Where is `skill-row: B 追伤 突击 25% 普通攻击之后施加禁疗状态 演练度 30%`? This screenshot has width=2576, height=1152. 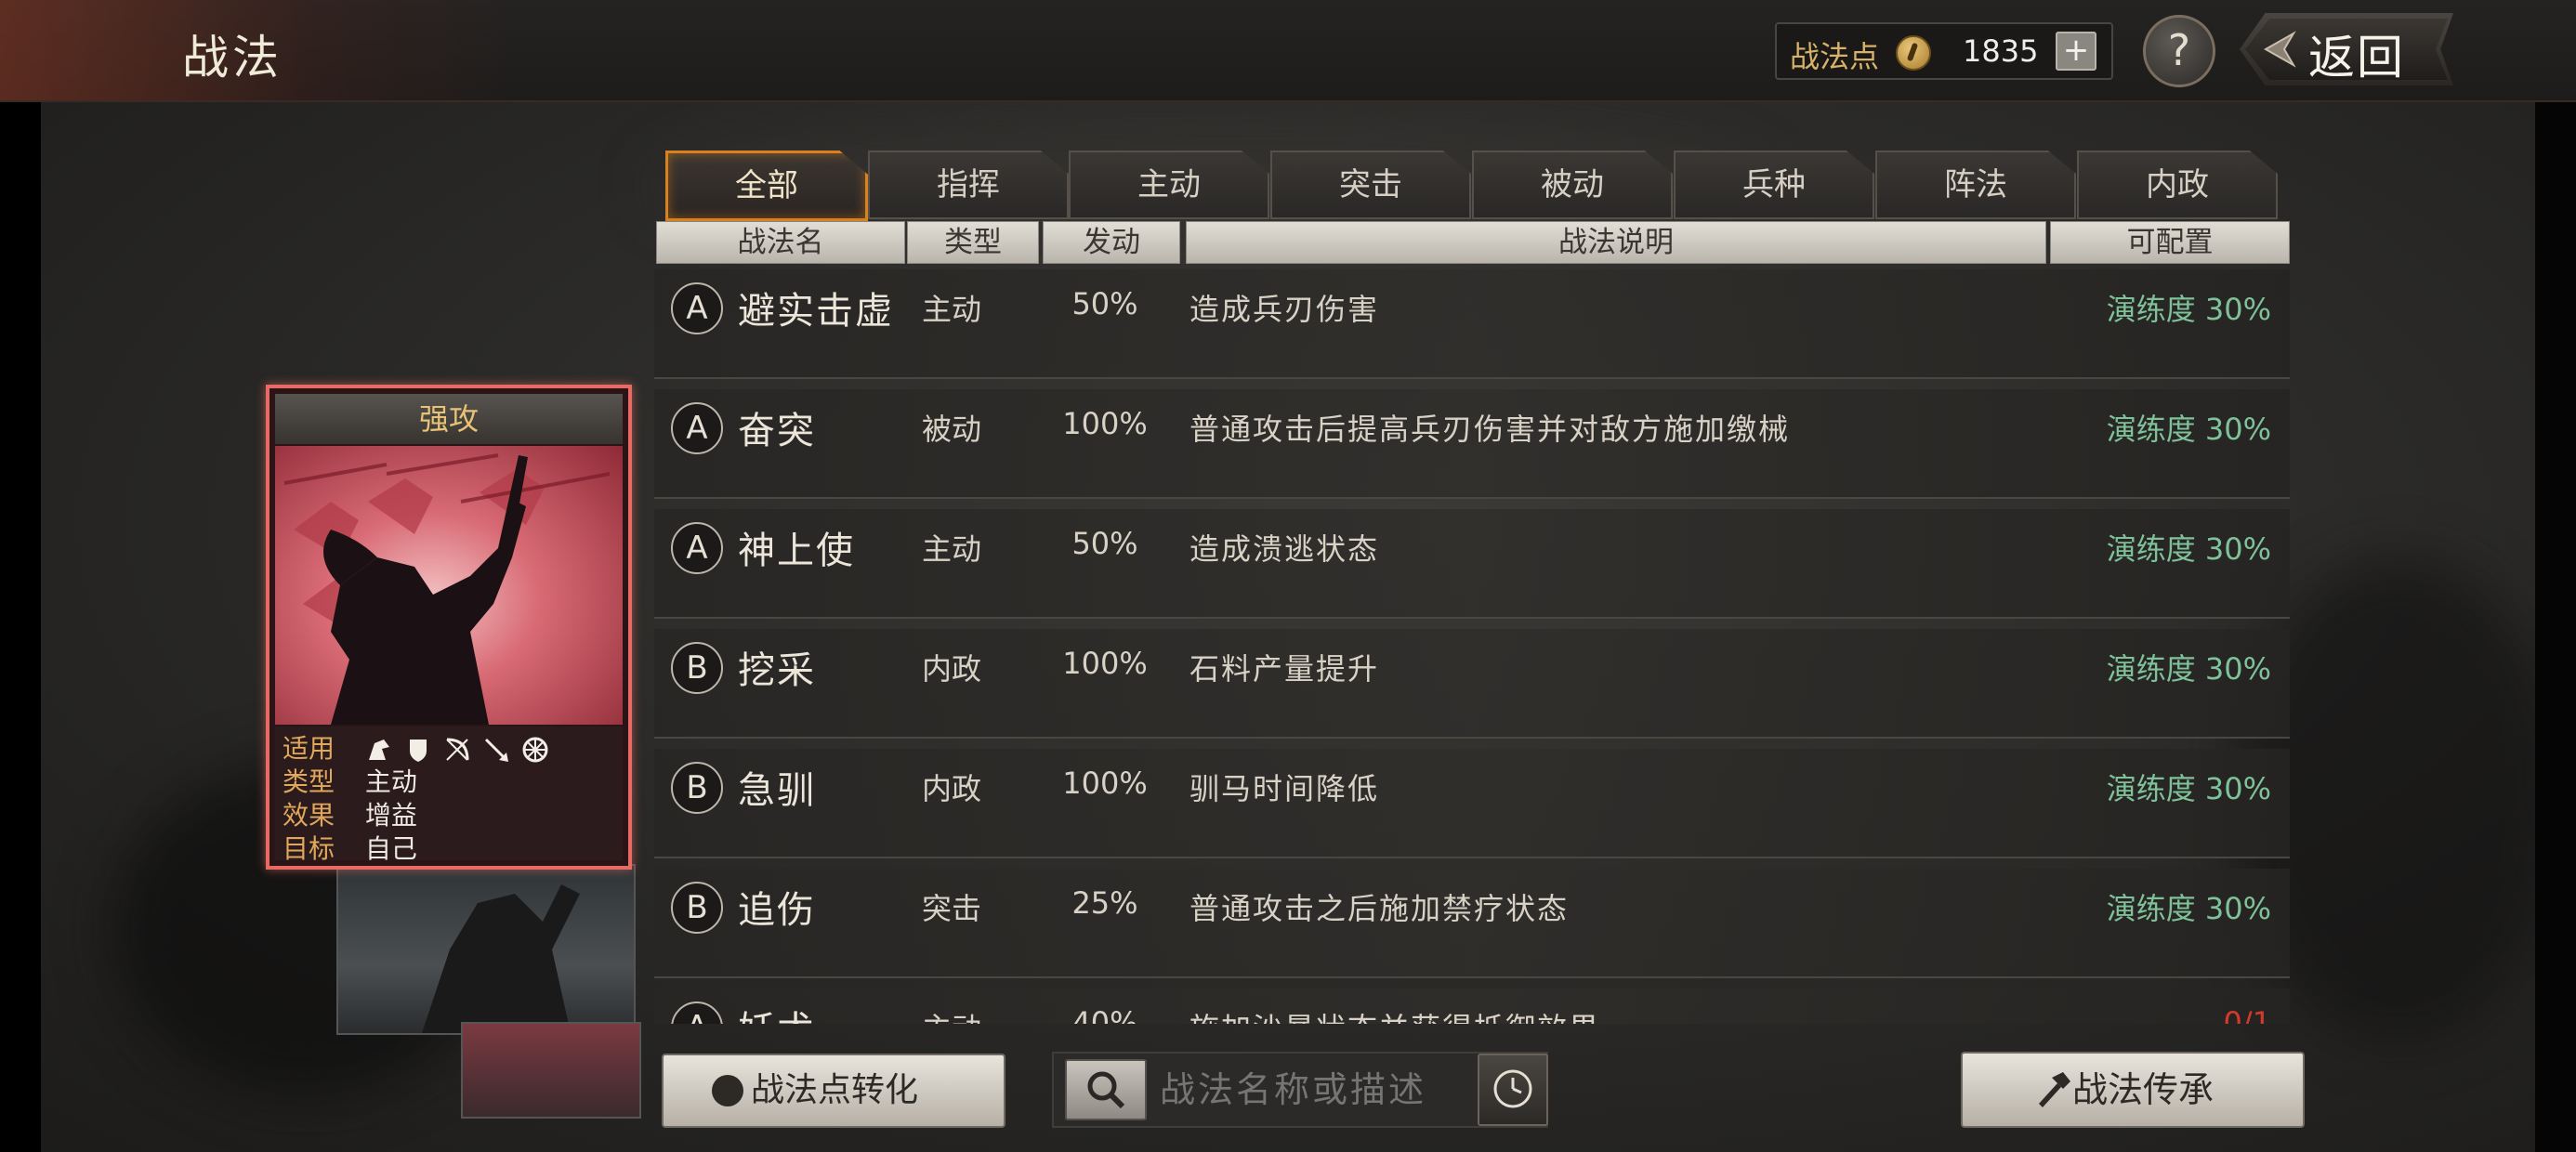 skill-row: B 追伤 突击 25% 普通攻击之后施加禁疗状态 演练度 30% is located at coordinates (1472, 923).